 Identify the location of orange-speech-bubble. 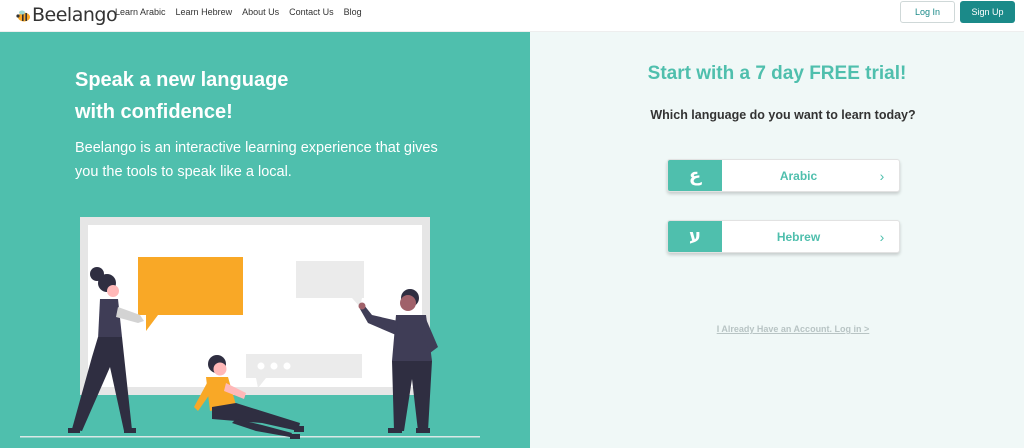
(190, 286).